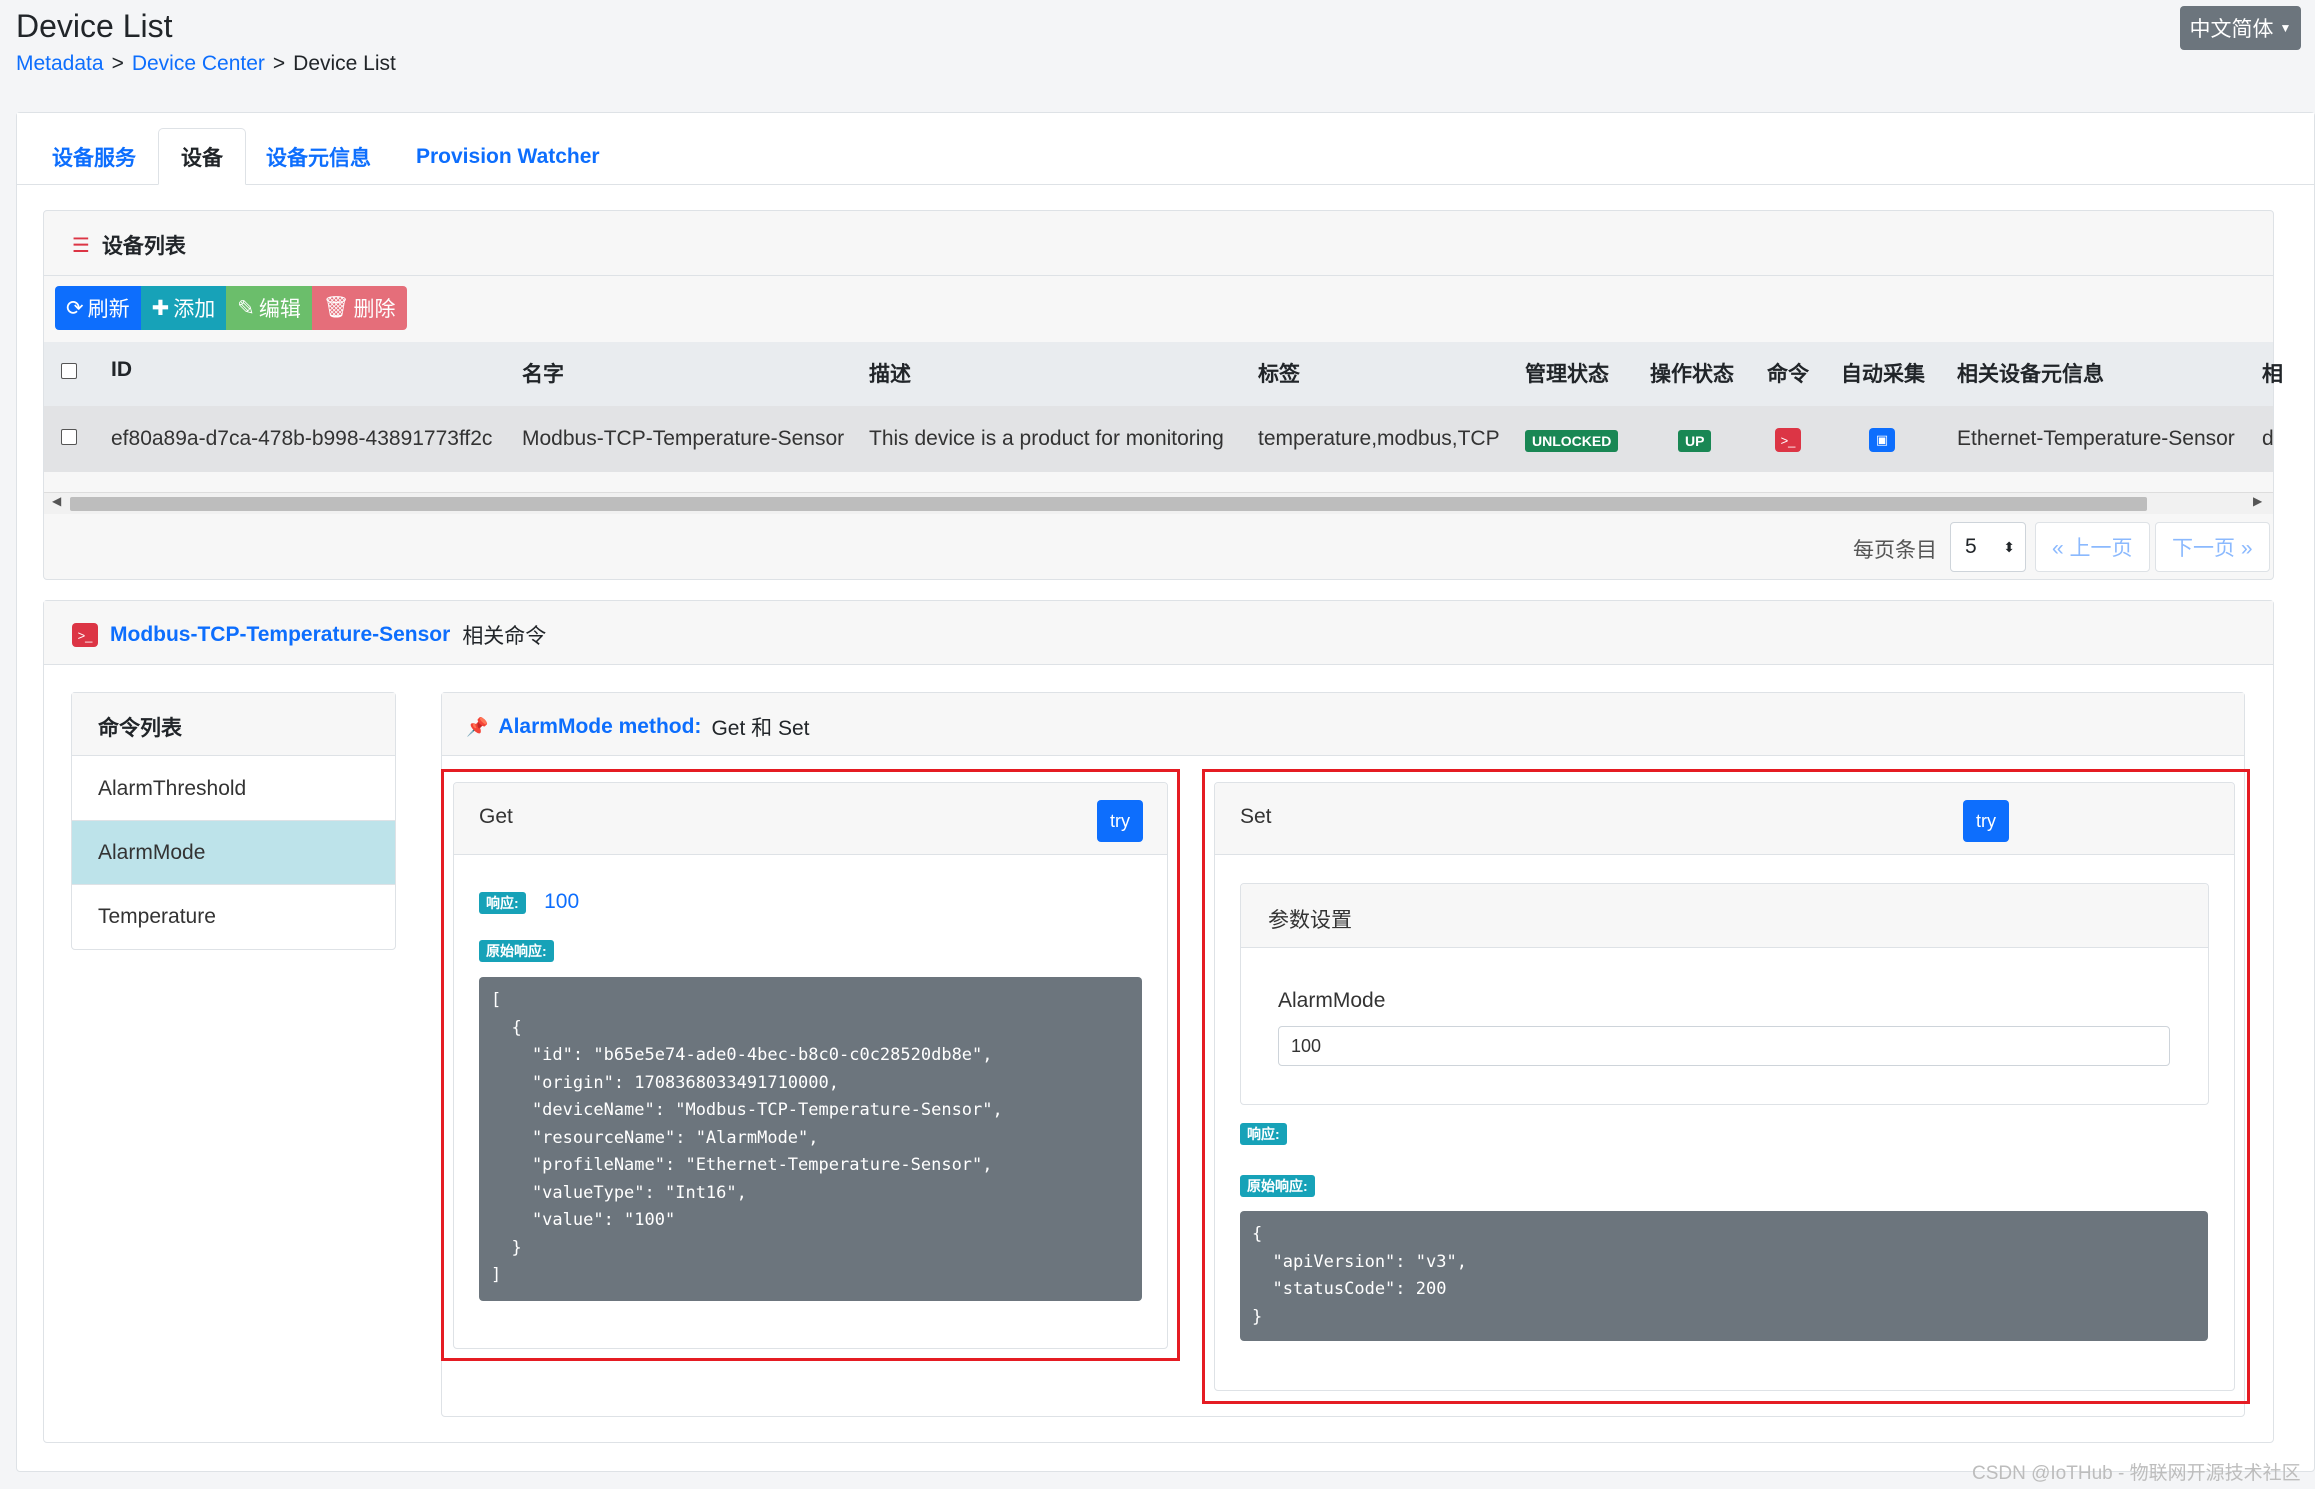 Image resolution: width=2315 pixels, height=1489 pixels. I want to click on add-button: ✚ 添加, so click(183, 308).